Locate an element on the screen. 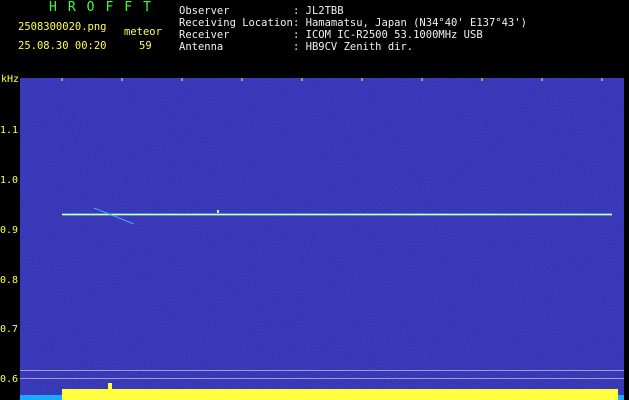 The width and height of the screenshot is (629, 400). freq-tick-0-9: 0.9 is located at coordinates (9, 230).